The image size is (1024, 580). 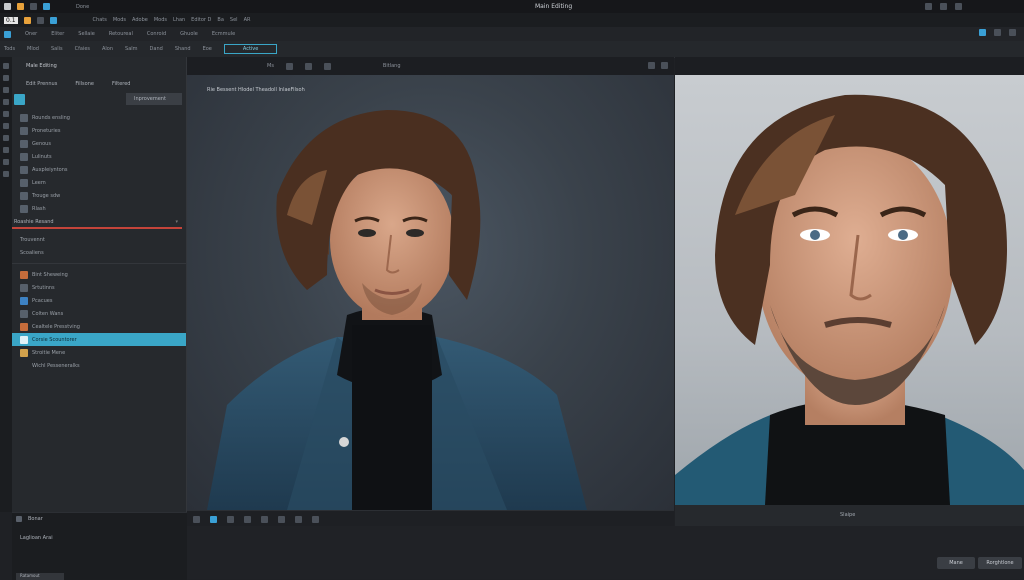 I want to click on toolbar-item: Sellaie, so click(x=86, y=34).